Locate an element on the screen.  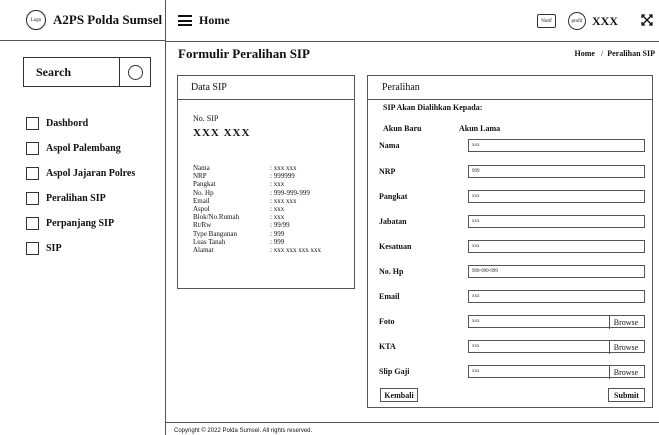
breadcrumb-home: Home is located at coordinates (585, 53).